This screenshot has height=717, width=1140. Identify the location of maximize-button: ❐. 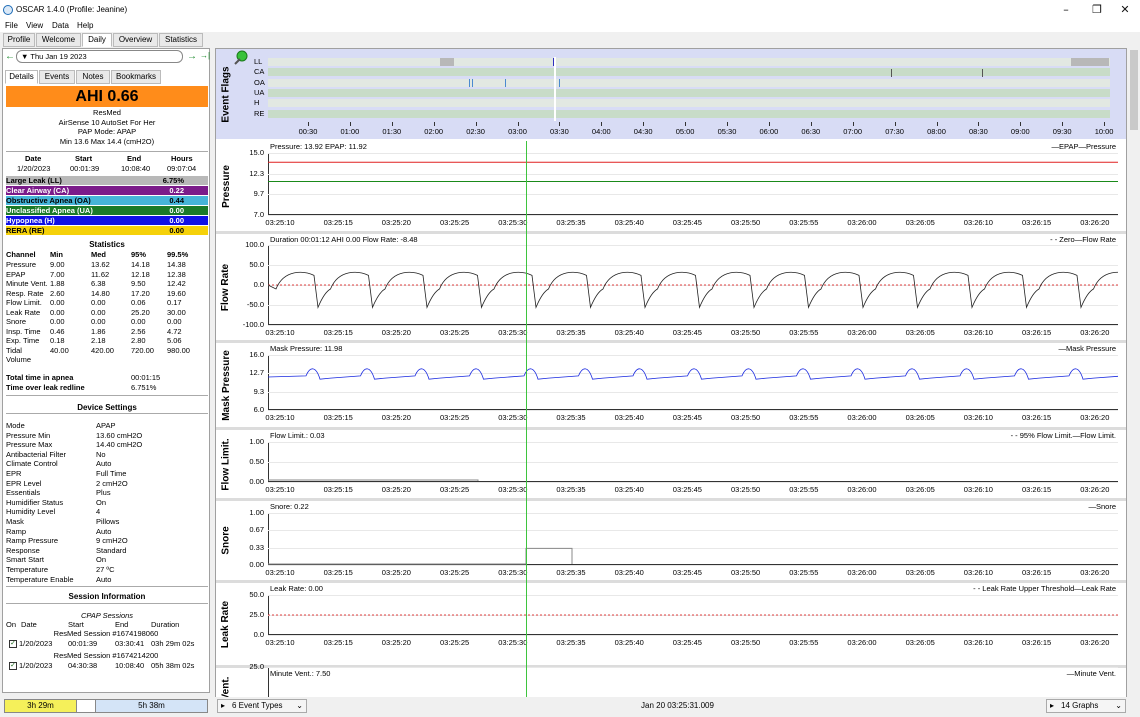
(1097, 10).